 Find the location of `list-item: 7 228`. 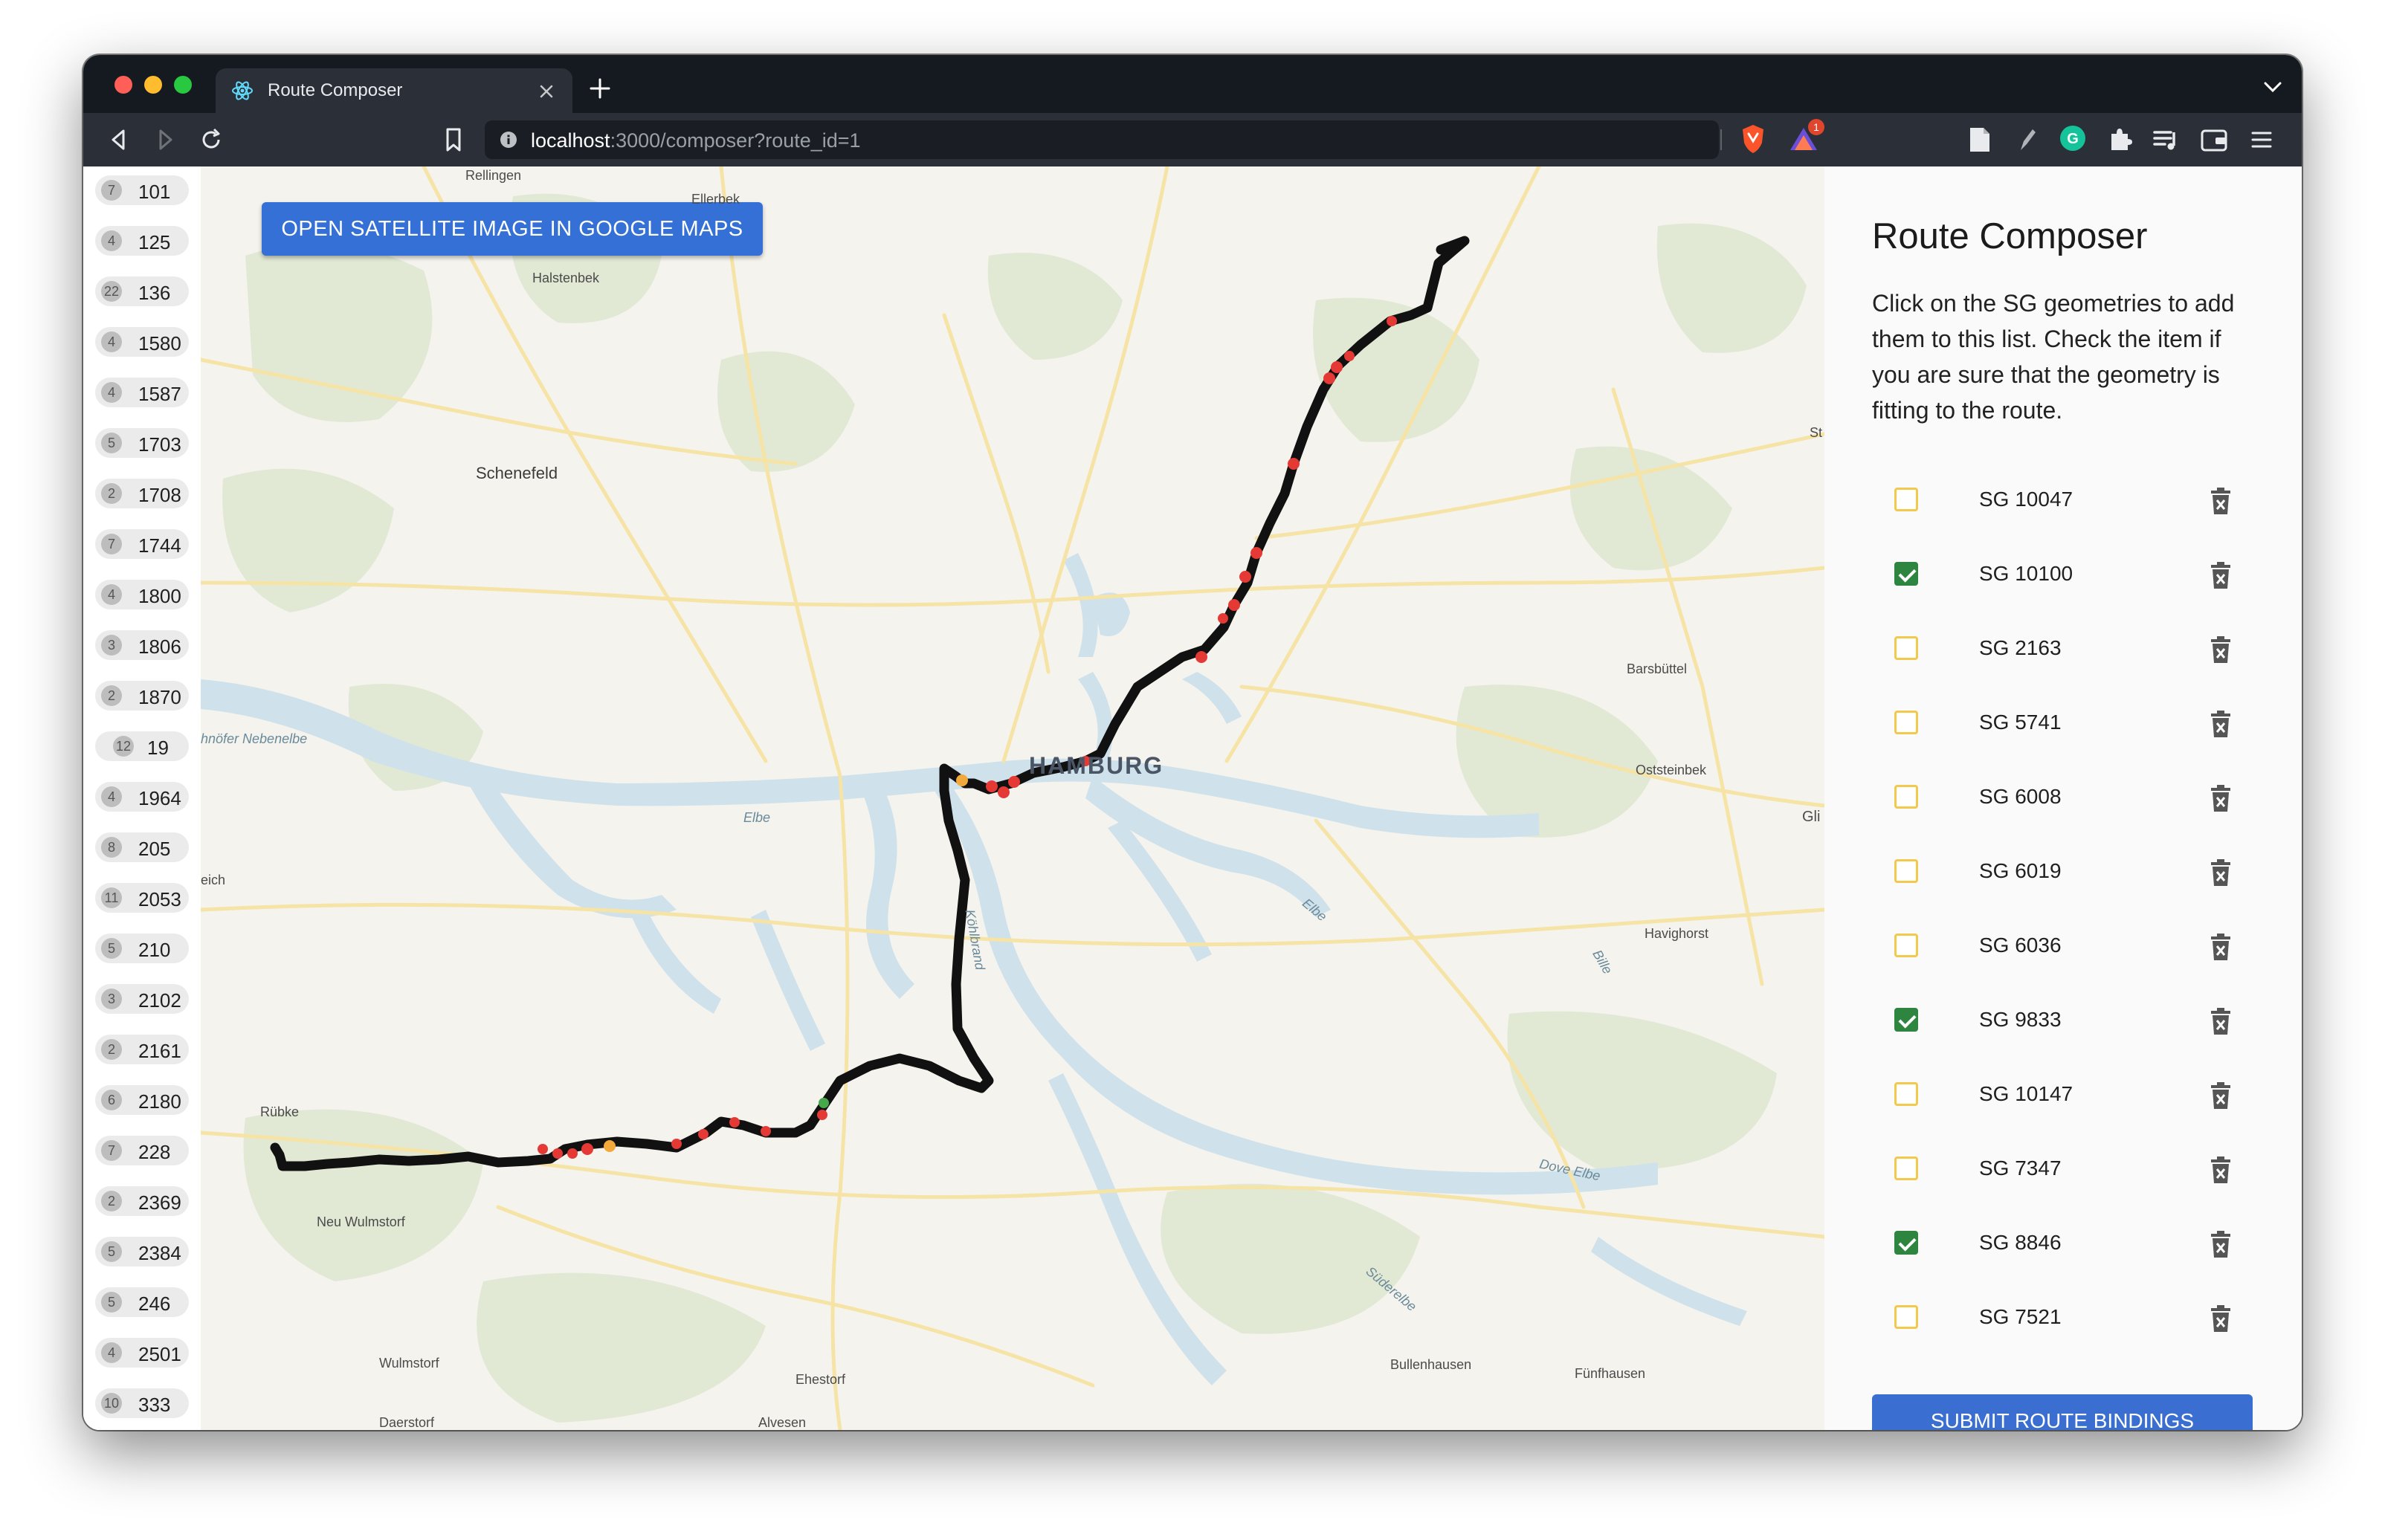

list-item: 7 228 is located at coordinates (142, 1150).